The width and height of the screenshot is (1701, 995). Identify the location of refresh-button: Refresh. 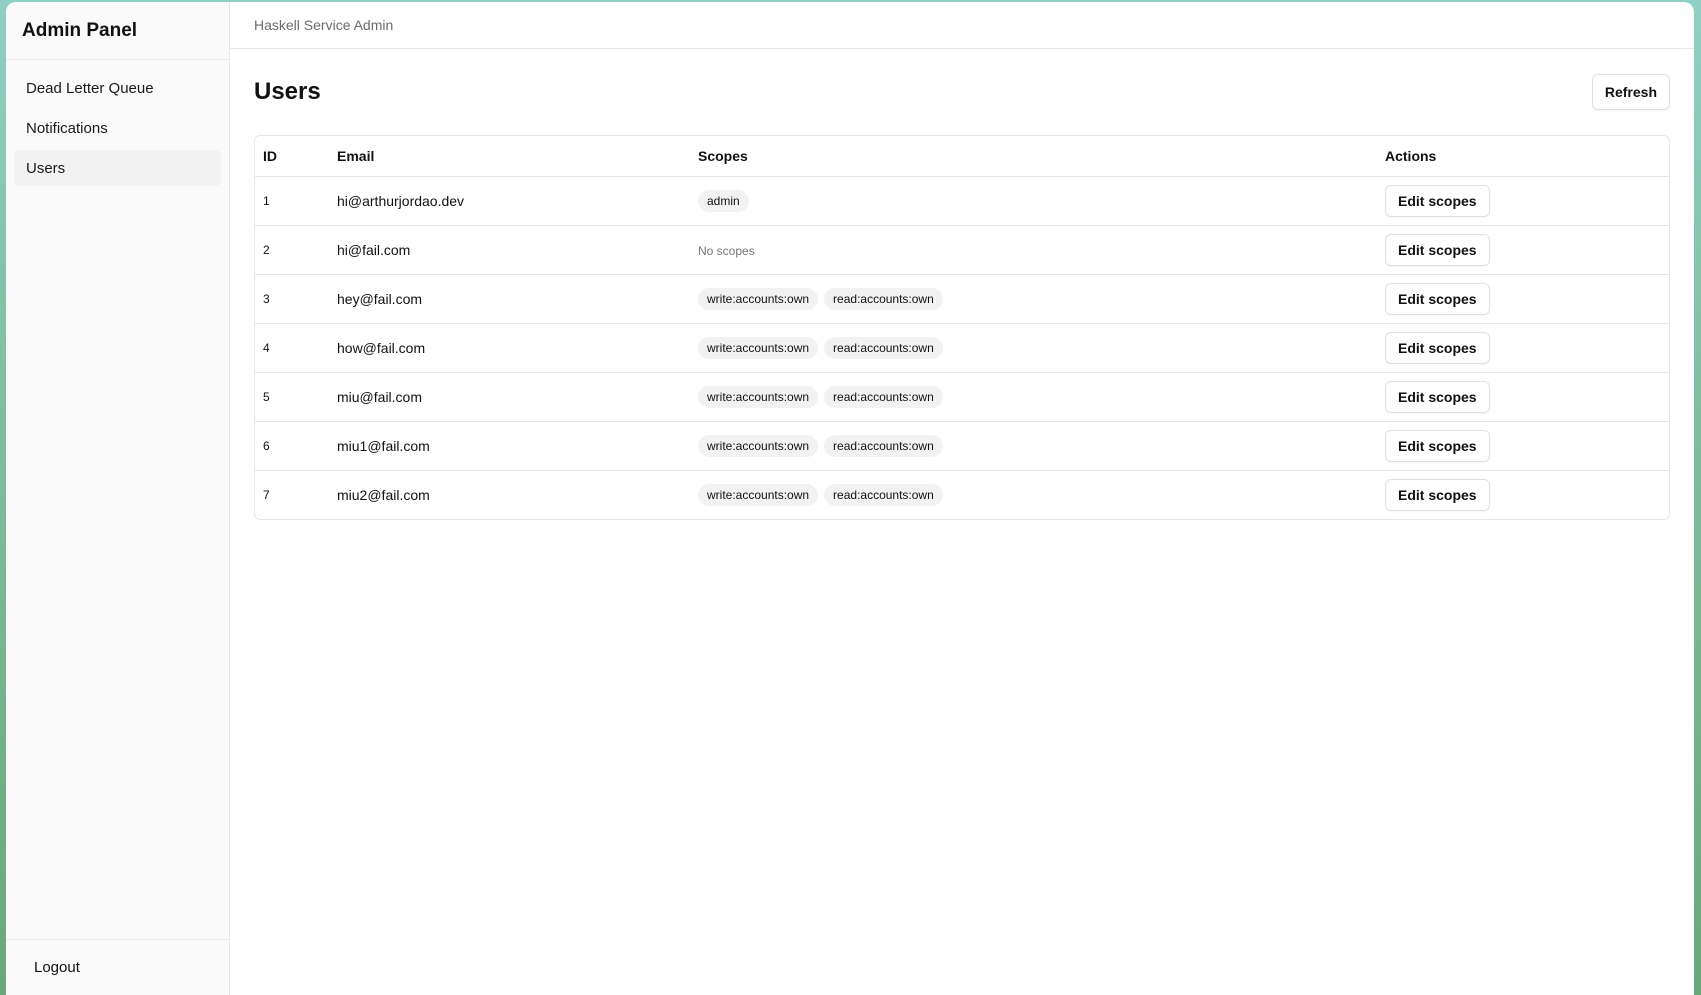
(1630, 92).